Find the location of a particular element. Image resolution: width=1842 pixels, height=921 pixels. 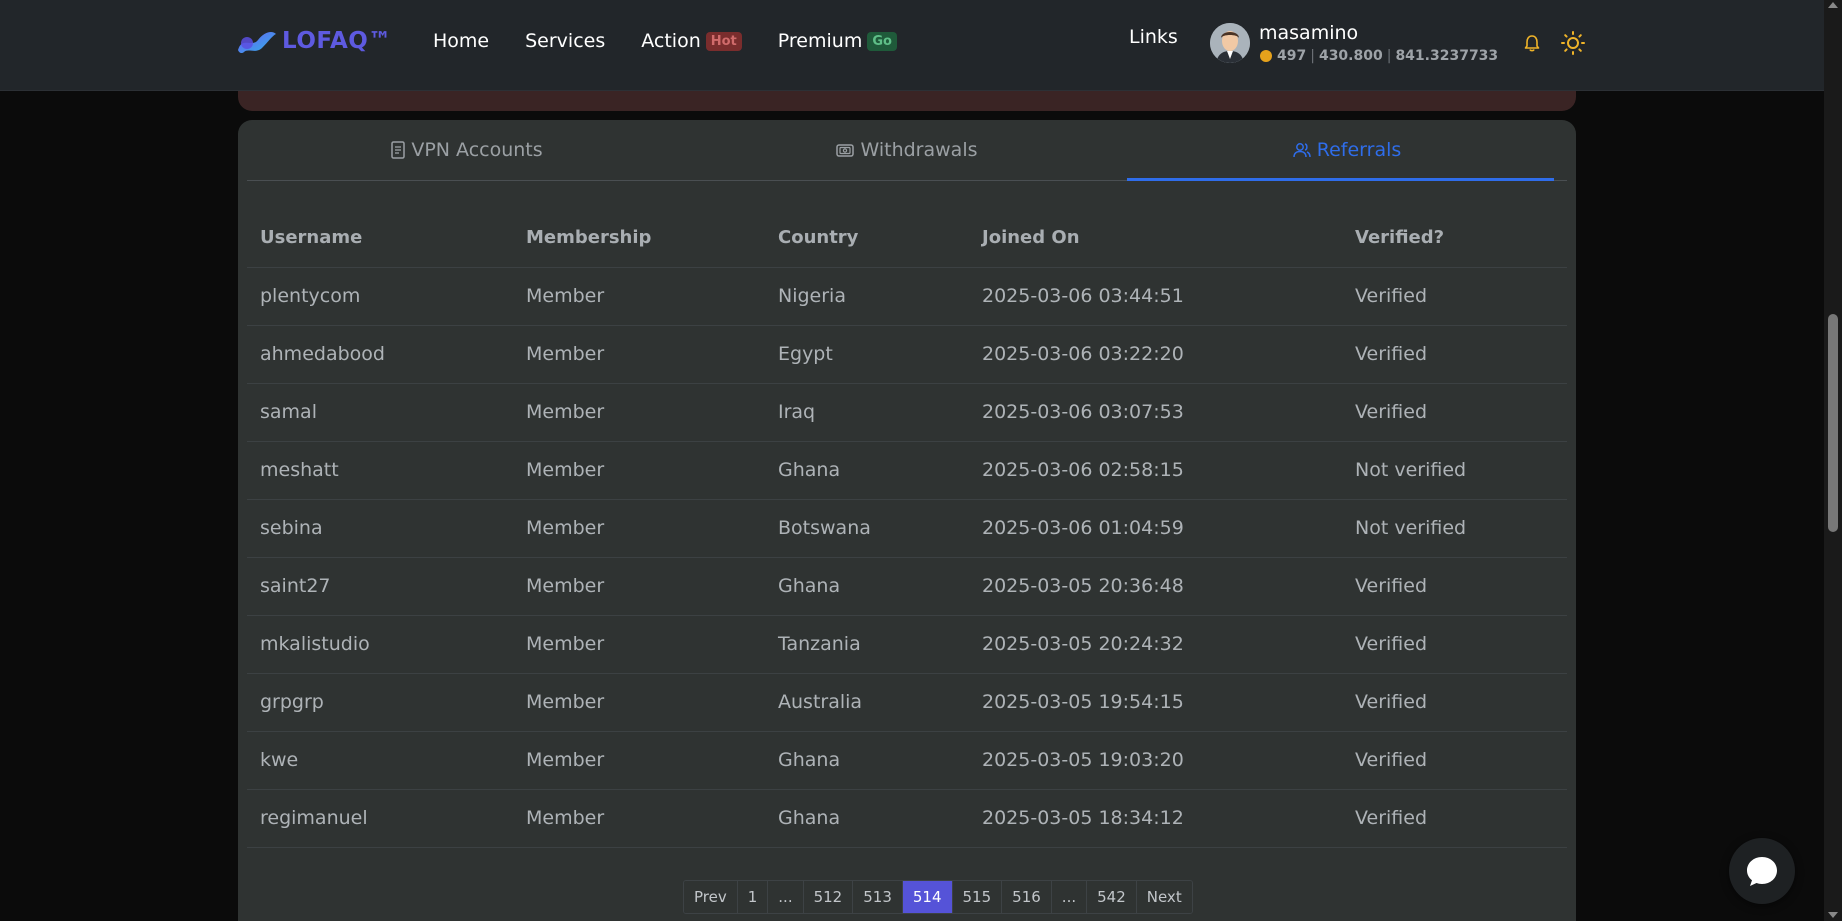

page-button: 512 is located at coordinates (828, 897).